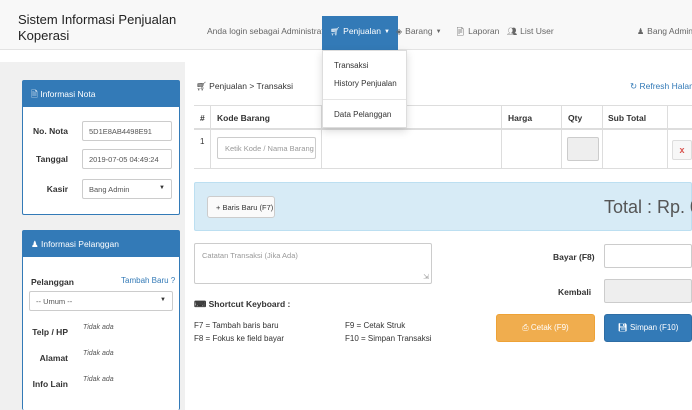 The width and height of the screenshot is (692, 410). What do you see at coordinates (583, 149) in the screenshot?
I see `qty-input` at bounding box center [583, 149].